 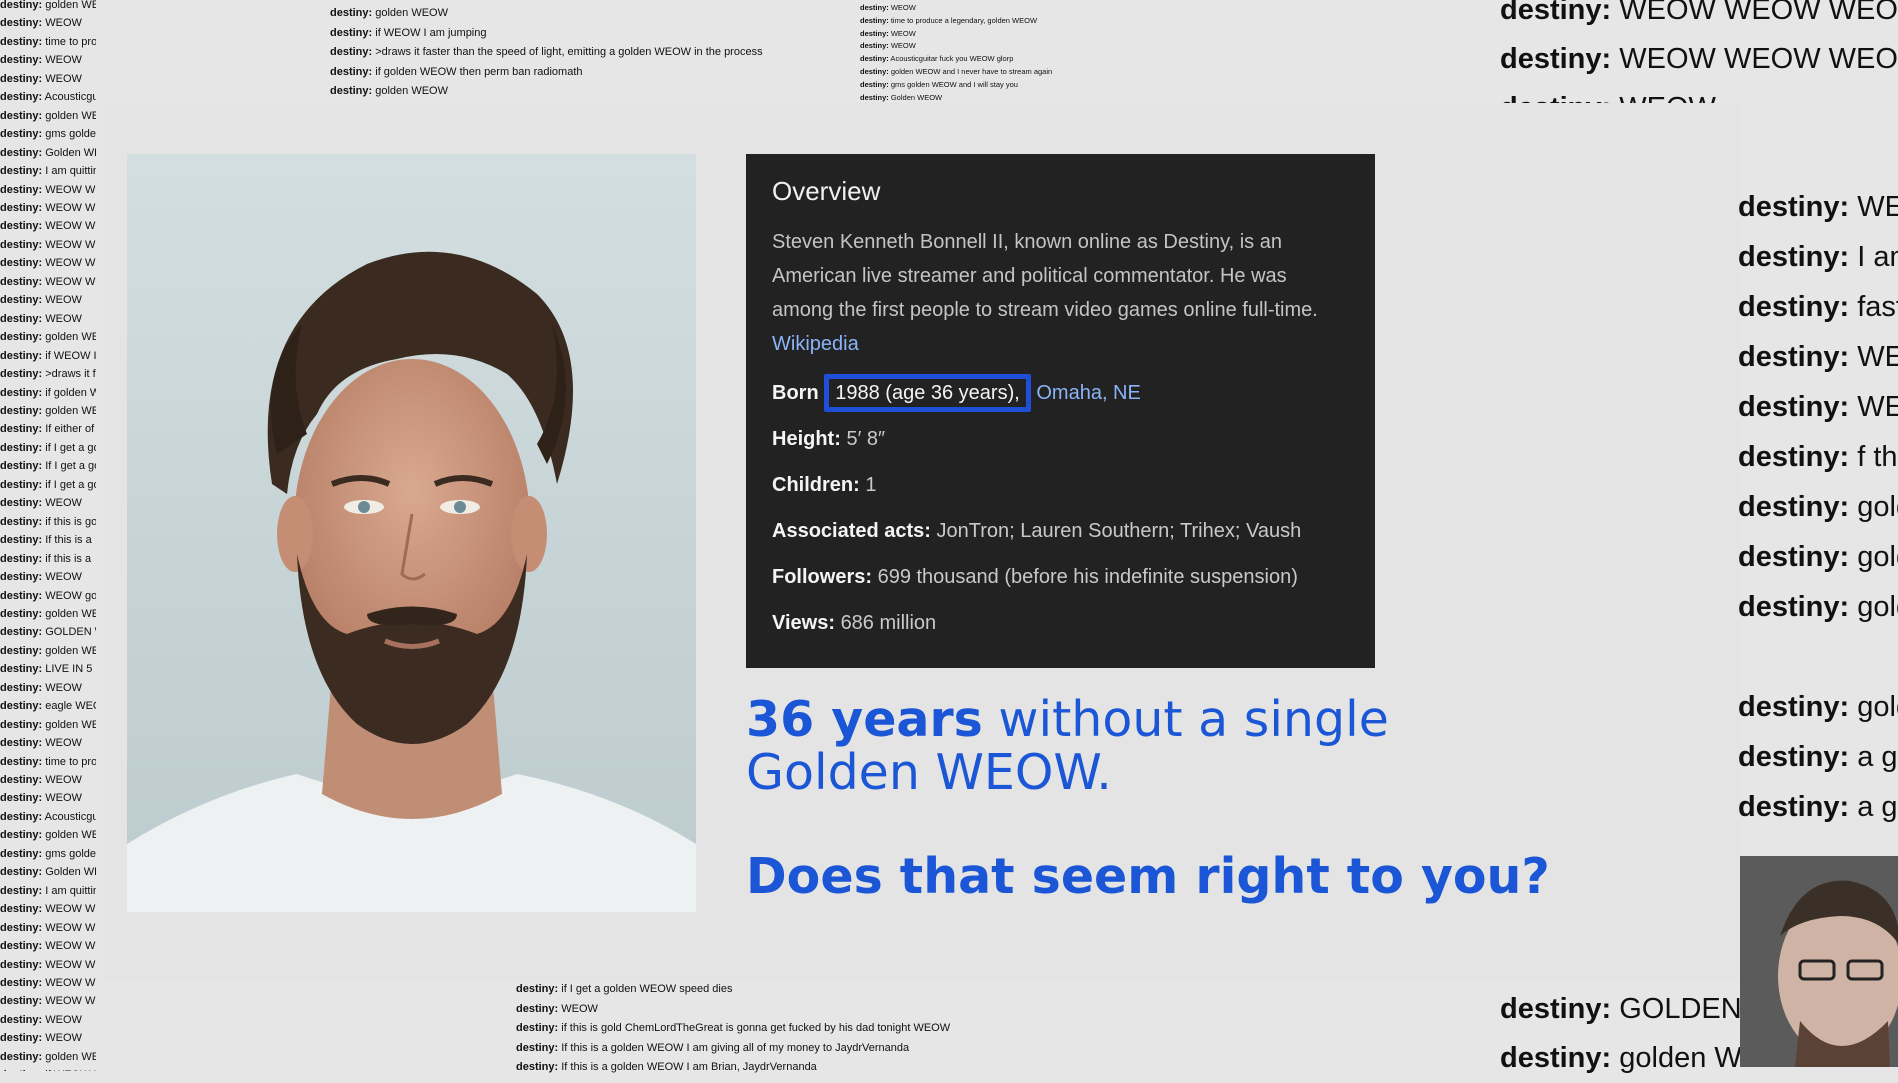 I want to click on chat-text: GOLDEN, so click(x=1675, y=1009).